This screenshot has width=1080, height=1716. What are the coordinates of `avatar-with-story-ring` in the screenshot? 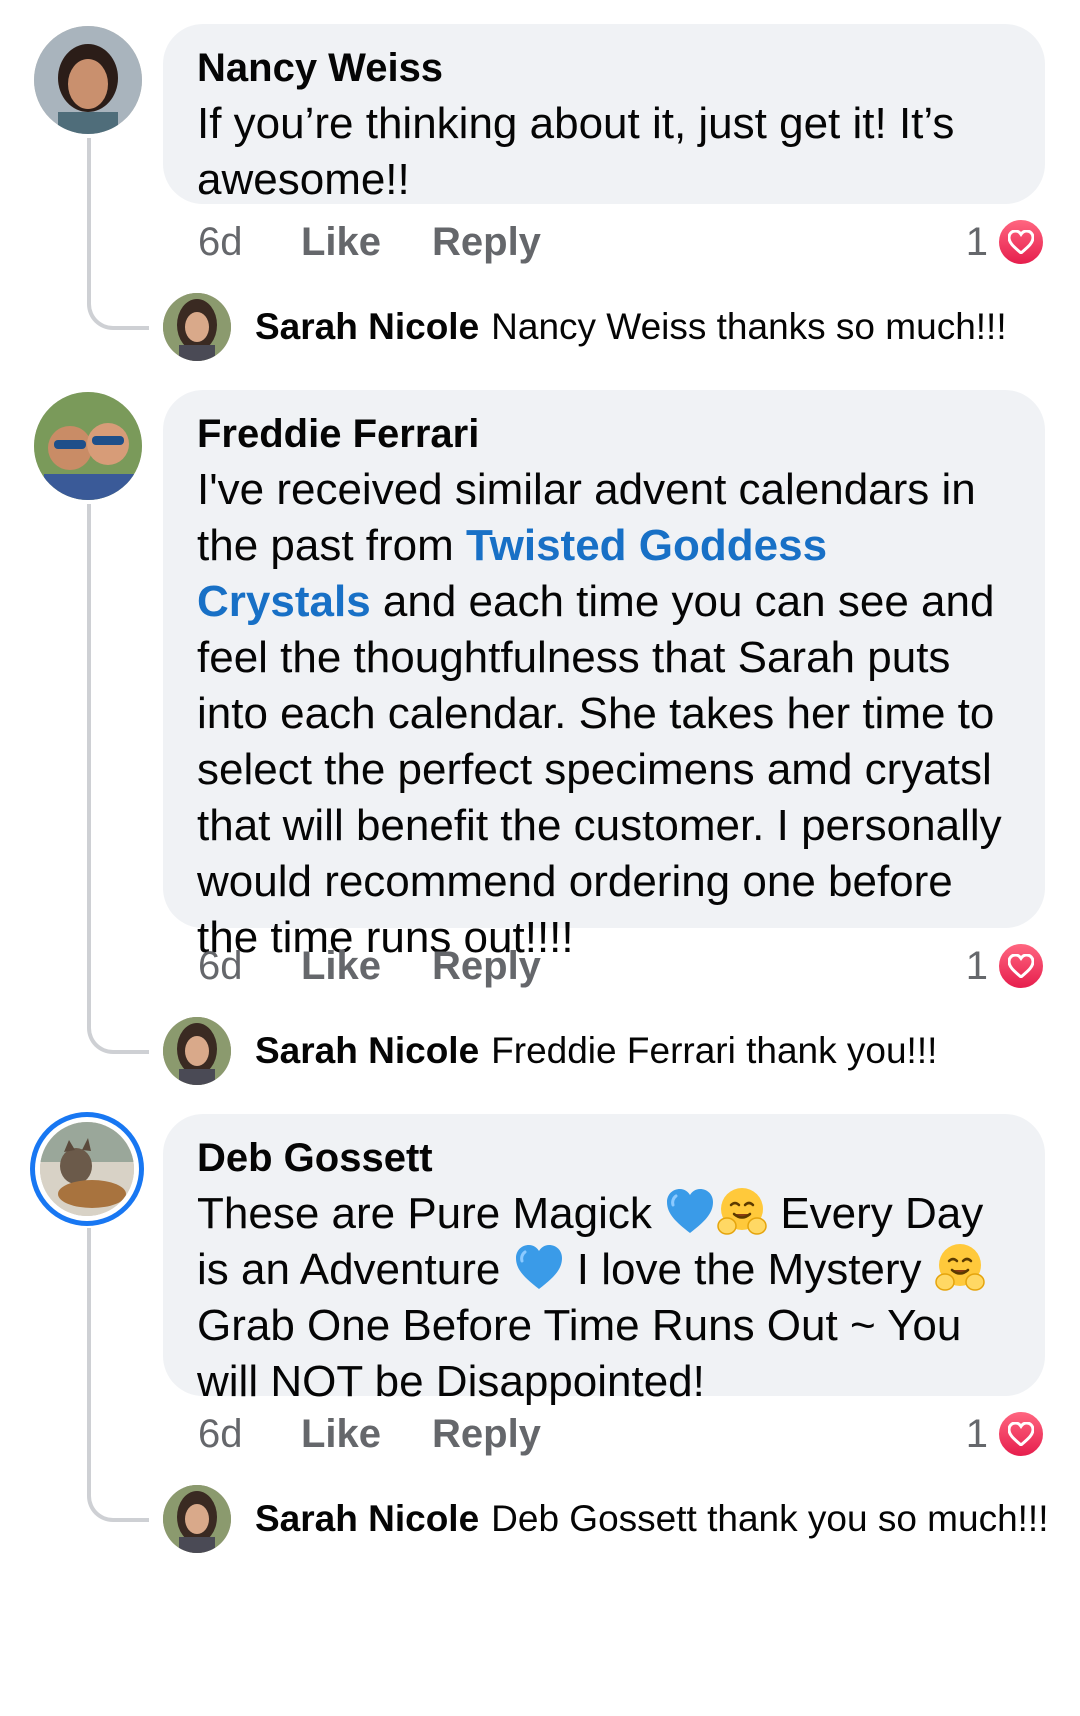 It's located at (87, 1169).